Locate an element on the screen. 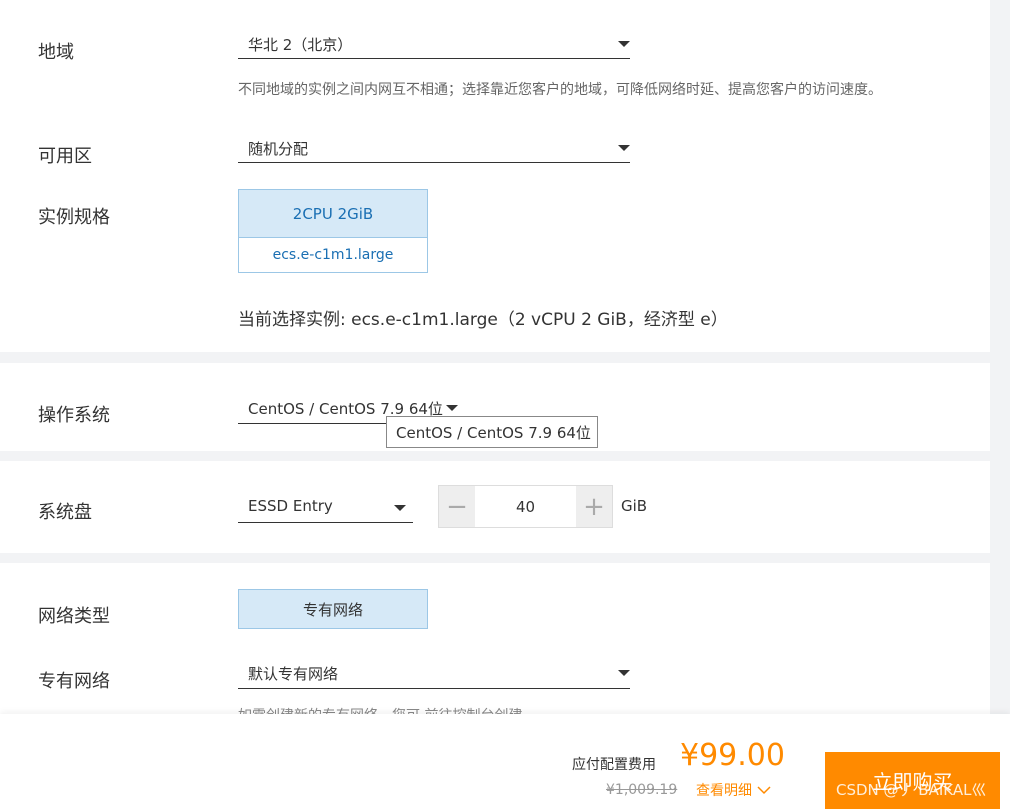  instance-spec-card-type: ecs.e-c1m1.large is located at coordinates (333, 255).